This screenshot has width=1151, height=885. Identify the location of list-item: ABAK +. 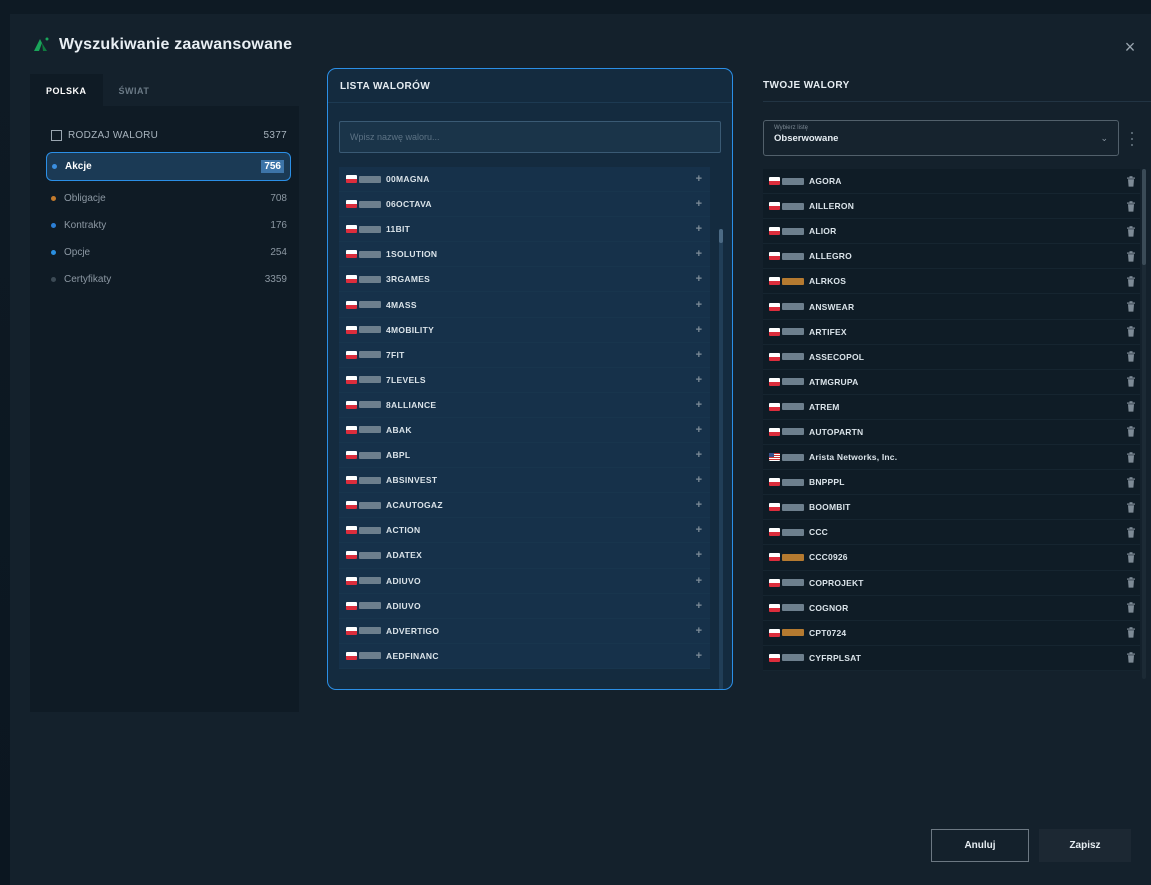
(524, 430).